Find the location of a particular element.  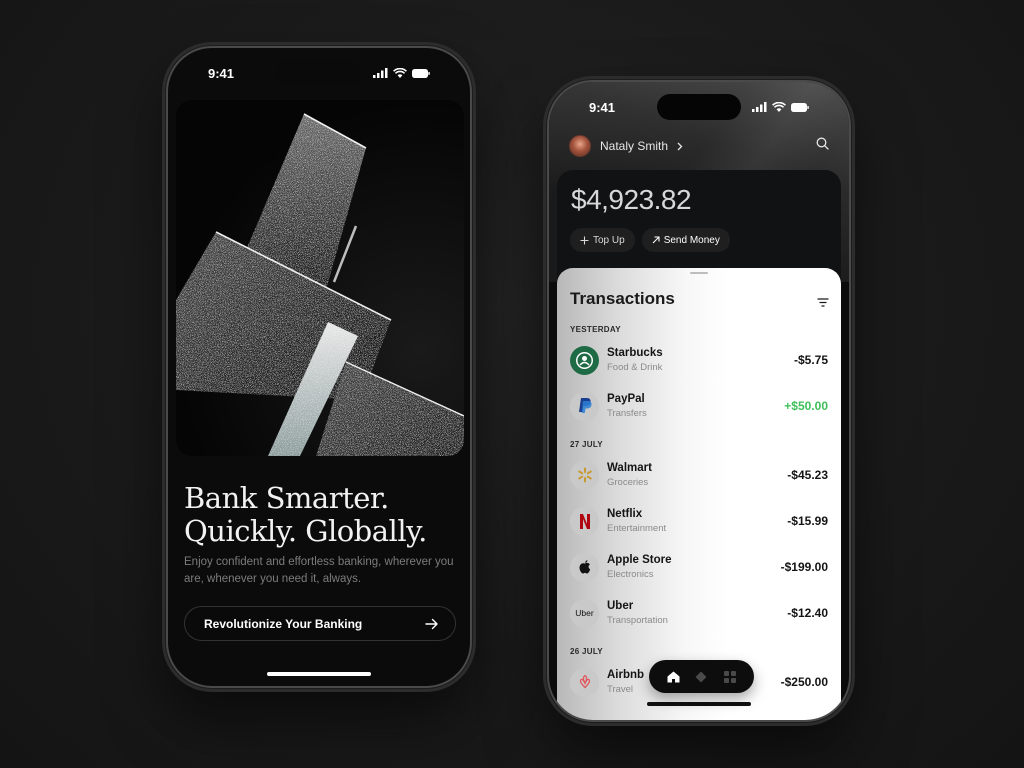

transaction-category: Entertainment is located at coordinates (637, 528).